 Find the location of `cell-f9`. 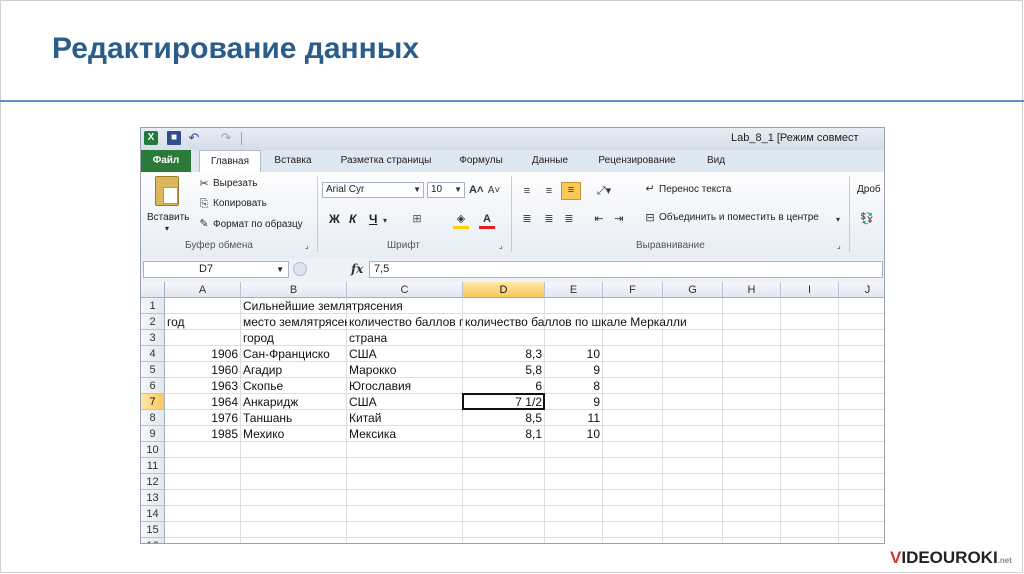

cell-f9 is located at coordinates (633, 434).